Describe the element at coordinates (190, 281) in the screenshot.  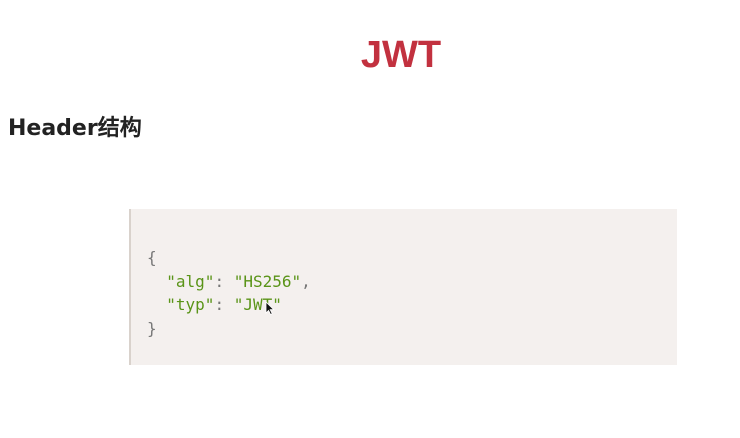
I see `json-key-alg: "alg"` at that location.